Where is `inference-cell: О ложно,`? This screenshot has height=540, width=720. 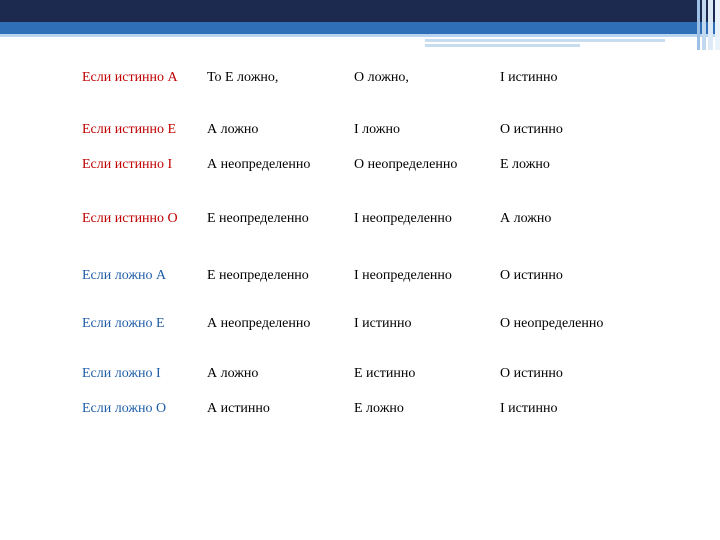
inference-cell: О ложно, is located at coordinates (381, 77).